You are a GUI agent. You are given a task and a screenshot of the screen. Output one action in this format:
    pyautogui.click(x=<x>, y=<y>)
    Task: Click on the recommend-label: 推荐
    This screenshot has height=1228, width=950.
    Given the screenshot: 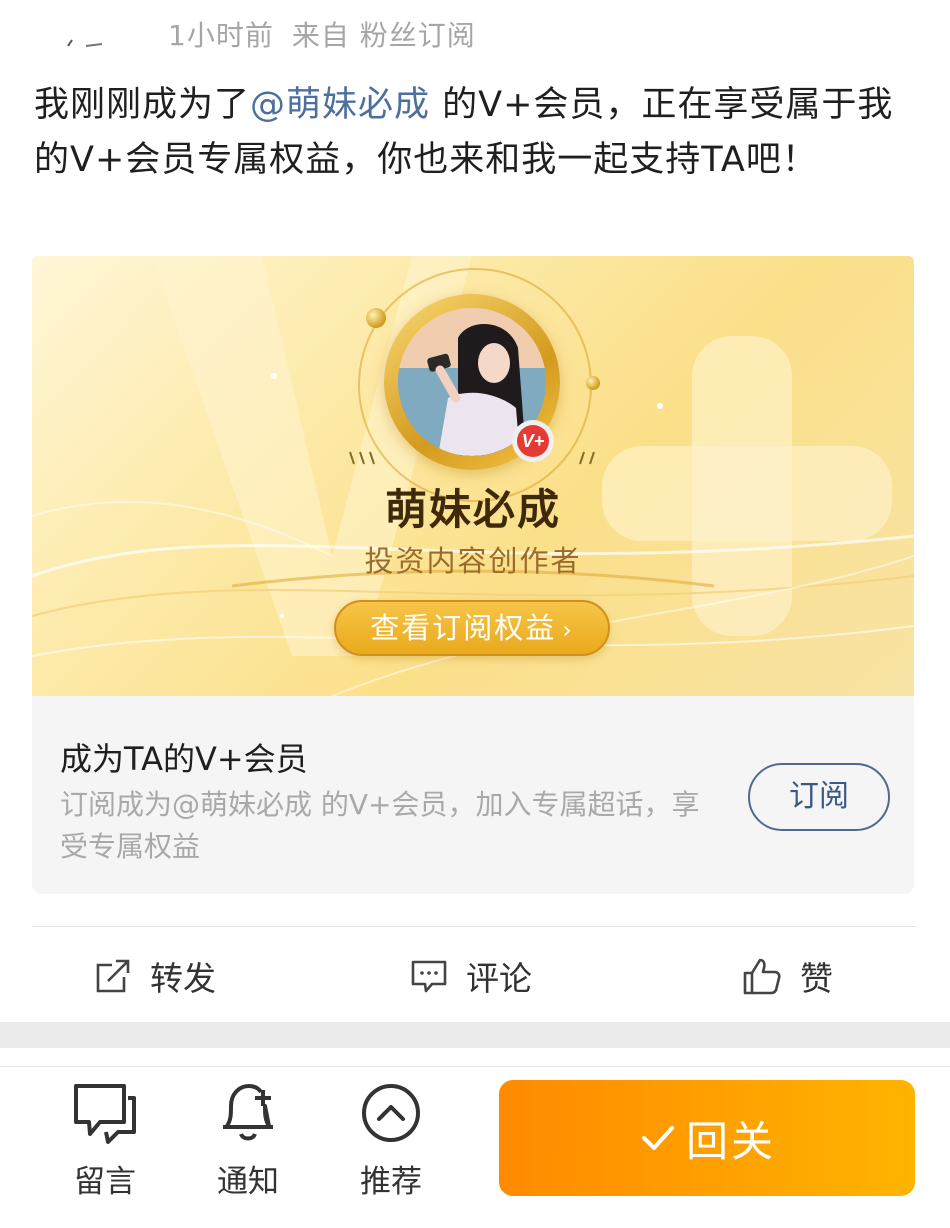 What is the action you would take?
    pyautogui.click(x=391, y=1182)
    